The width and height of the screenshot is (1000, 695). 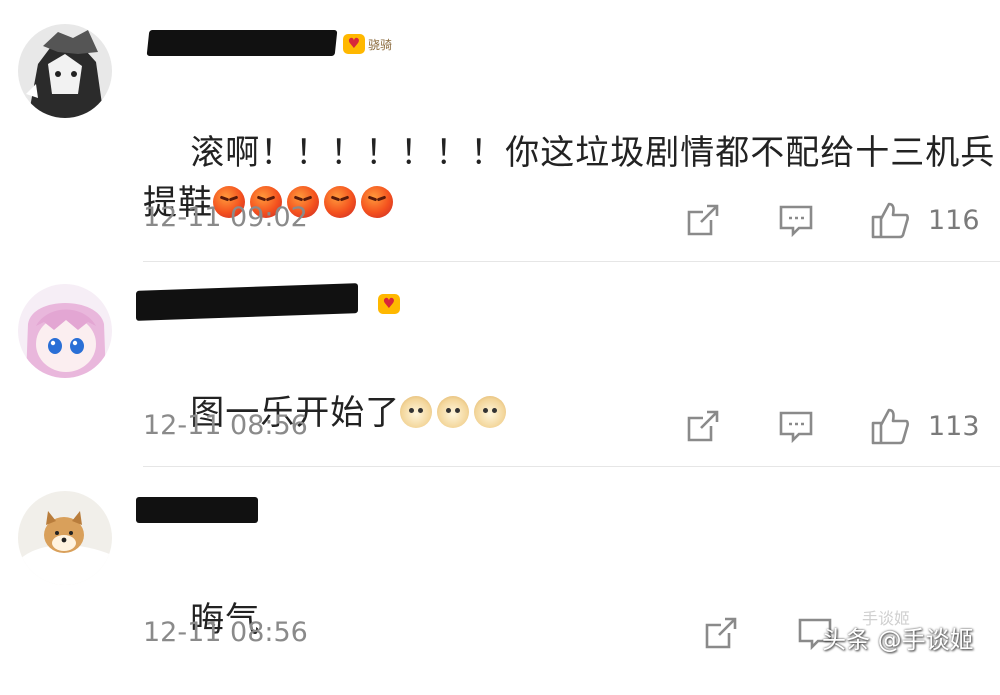 What do you see at coordinates (593, 153) in the screenshot?
I see `comment-text-line1: 滚啊！！！！！！！你这垃圾剧情都不配给十三机兵` at bounding box center [593, 153].